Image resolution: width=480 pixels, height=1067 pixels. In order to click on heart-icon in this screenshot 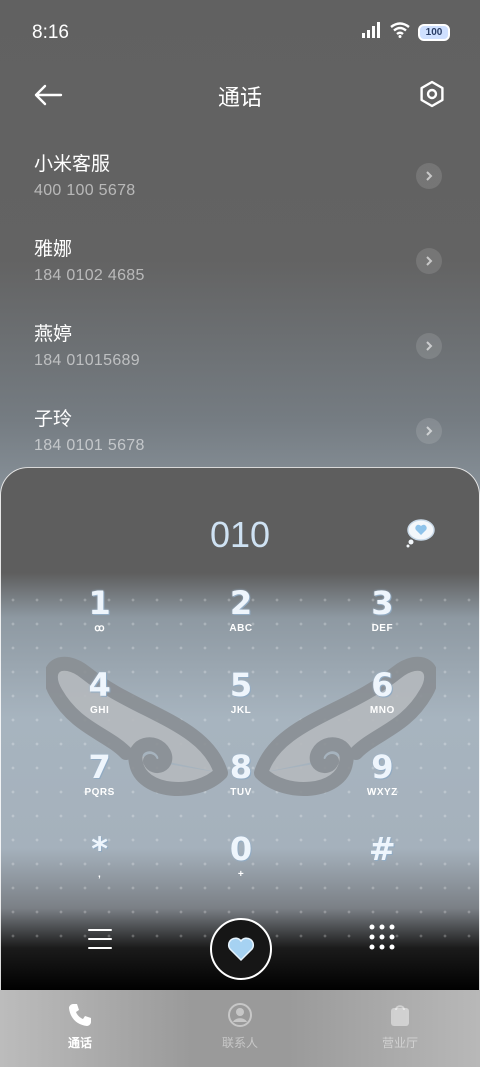, I will do `click(241, 949)`.